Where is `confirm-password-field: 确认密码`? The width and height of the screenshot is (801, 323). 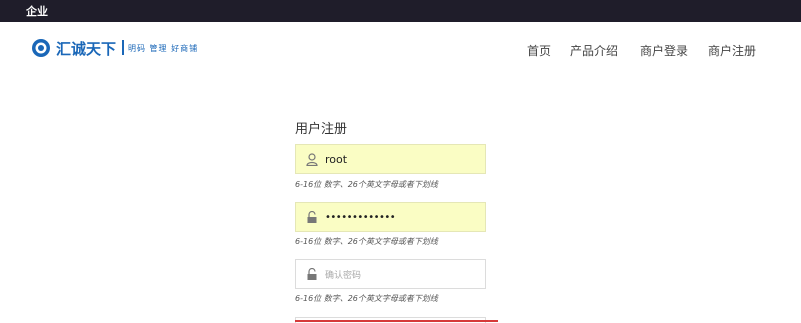 confirm-password-field: 确认密码 is located at coordinates (390, 274).